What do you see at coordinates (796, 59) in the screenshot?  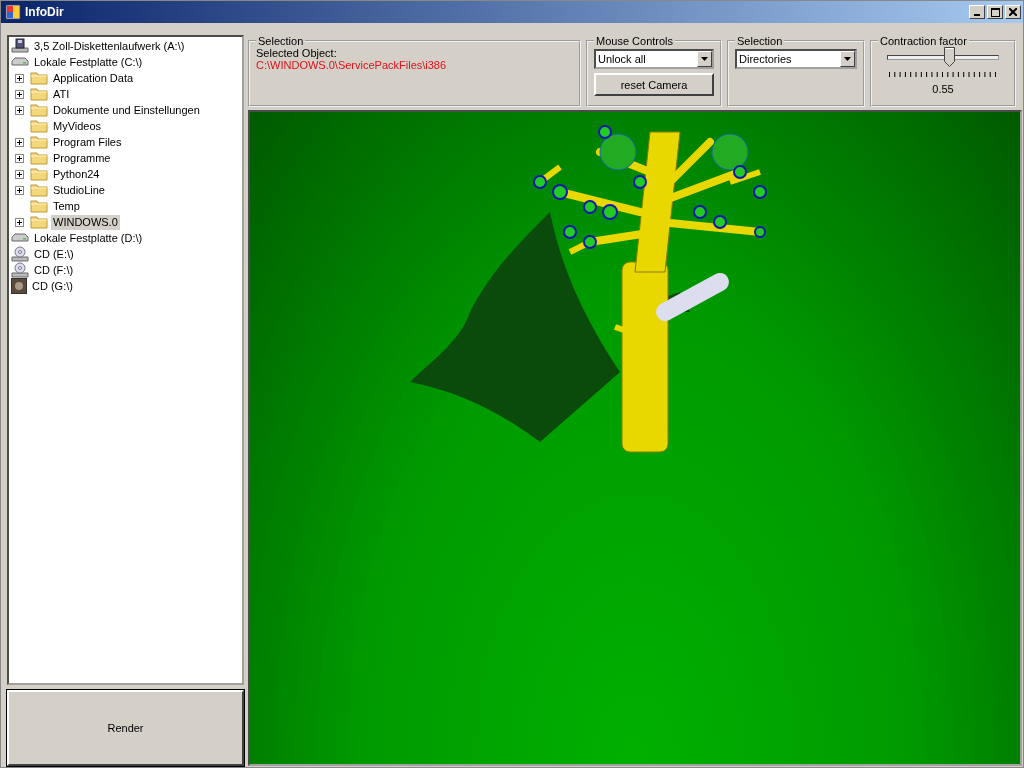 I see `selection-dropdown: Directories` at bounding box center [796, 59].